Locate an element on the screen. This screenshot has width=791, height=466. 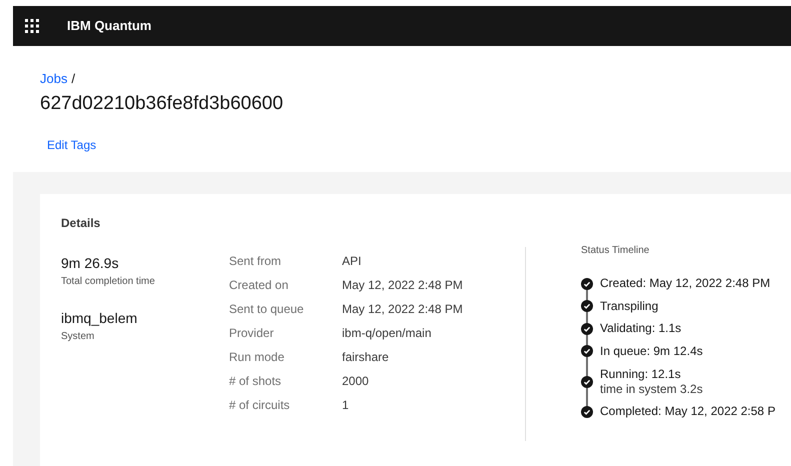
timeline-heading: Status Timeline is located at coordinates (615, 251).